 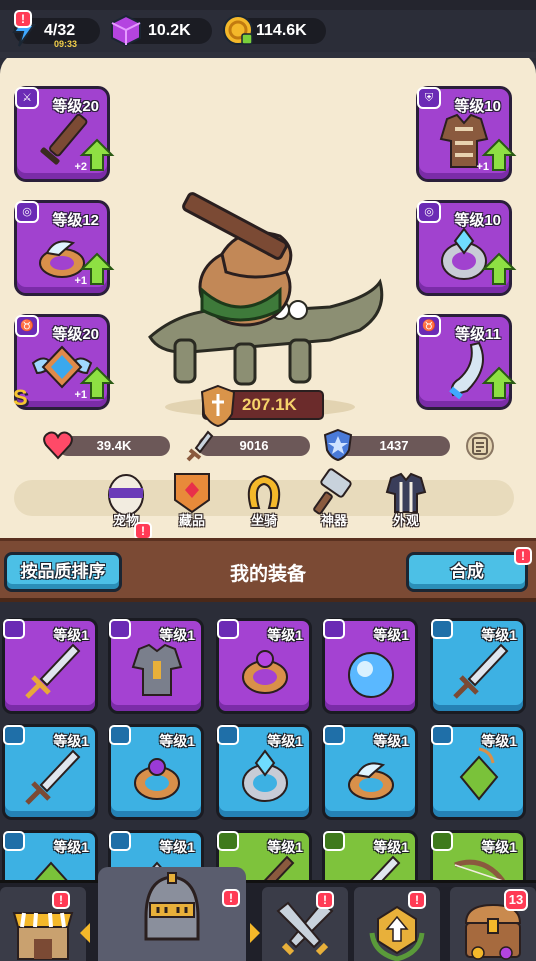 What do you see at coordinates (467, 572) in the screenshot?
I see `merge-button: 合成` at bounding box center [467, 572].